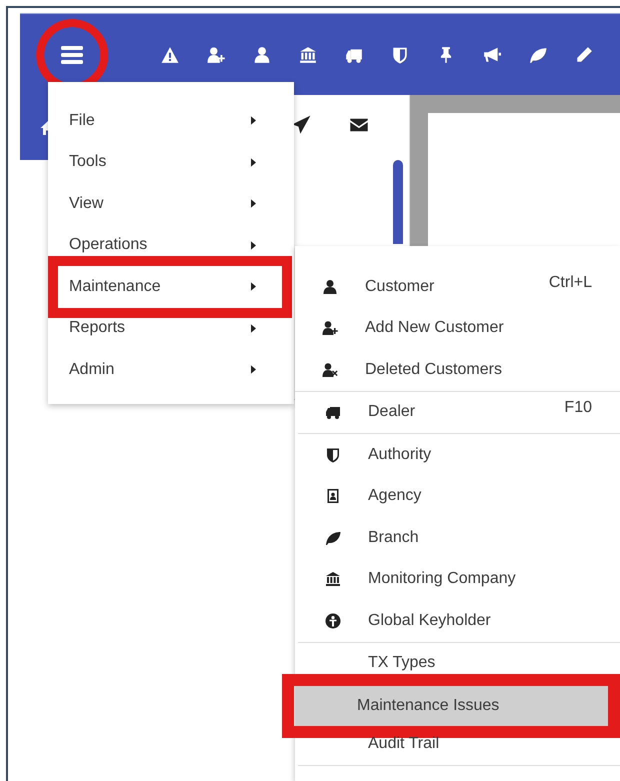 Image resolution: width=620 pixels, height=781 pixels. Describe the element at coordinates (458, 454) in the screenshot. I see `menu-item: Authority` at that location.